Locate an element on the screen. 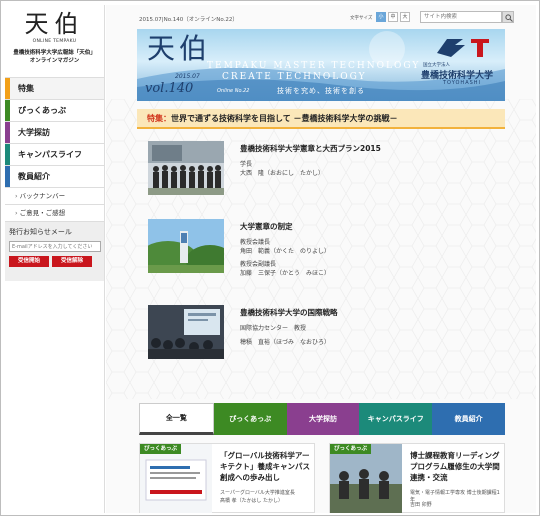  menu-item-faculty: 教員紹介 is located at coordinates (54, 176).